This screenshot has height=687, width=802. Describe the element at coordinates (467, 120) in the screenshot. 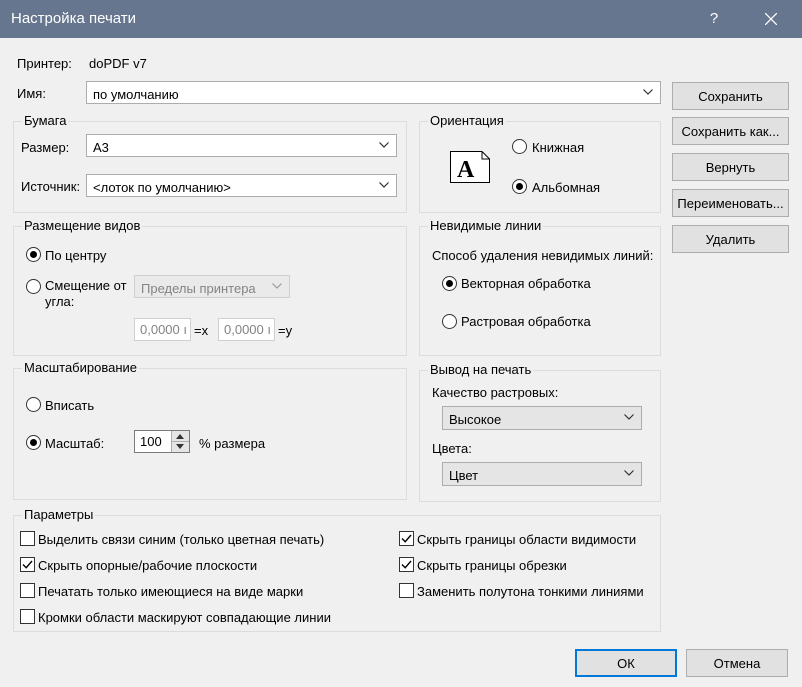

I see `orientation-legend: Ориентация` at that location.